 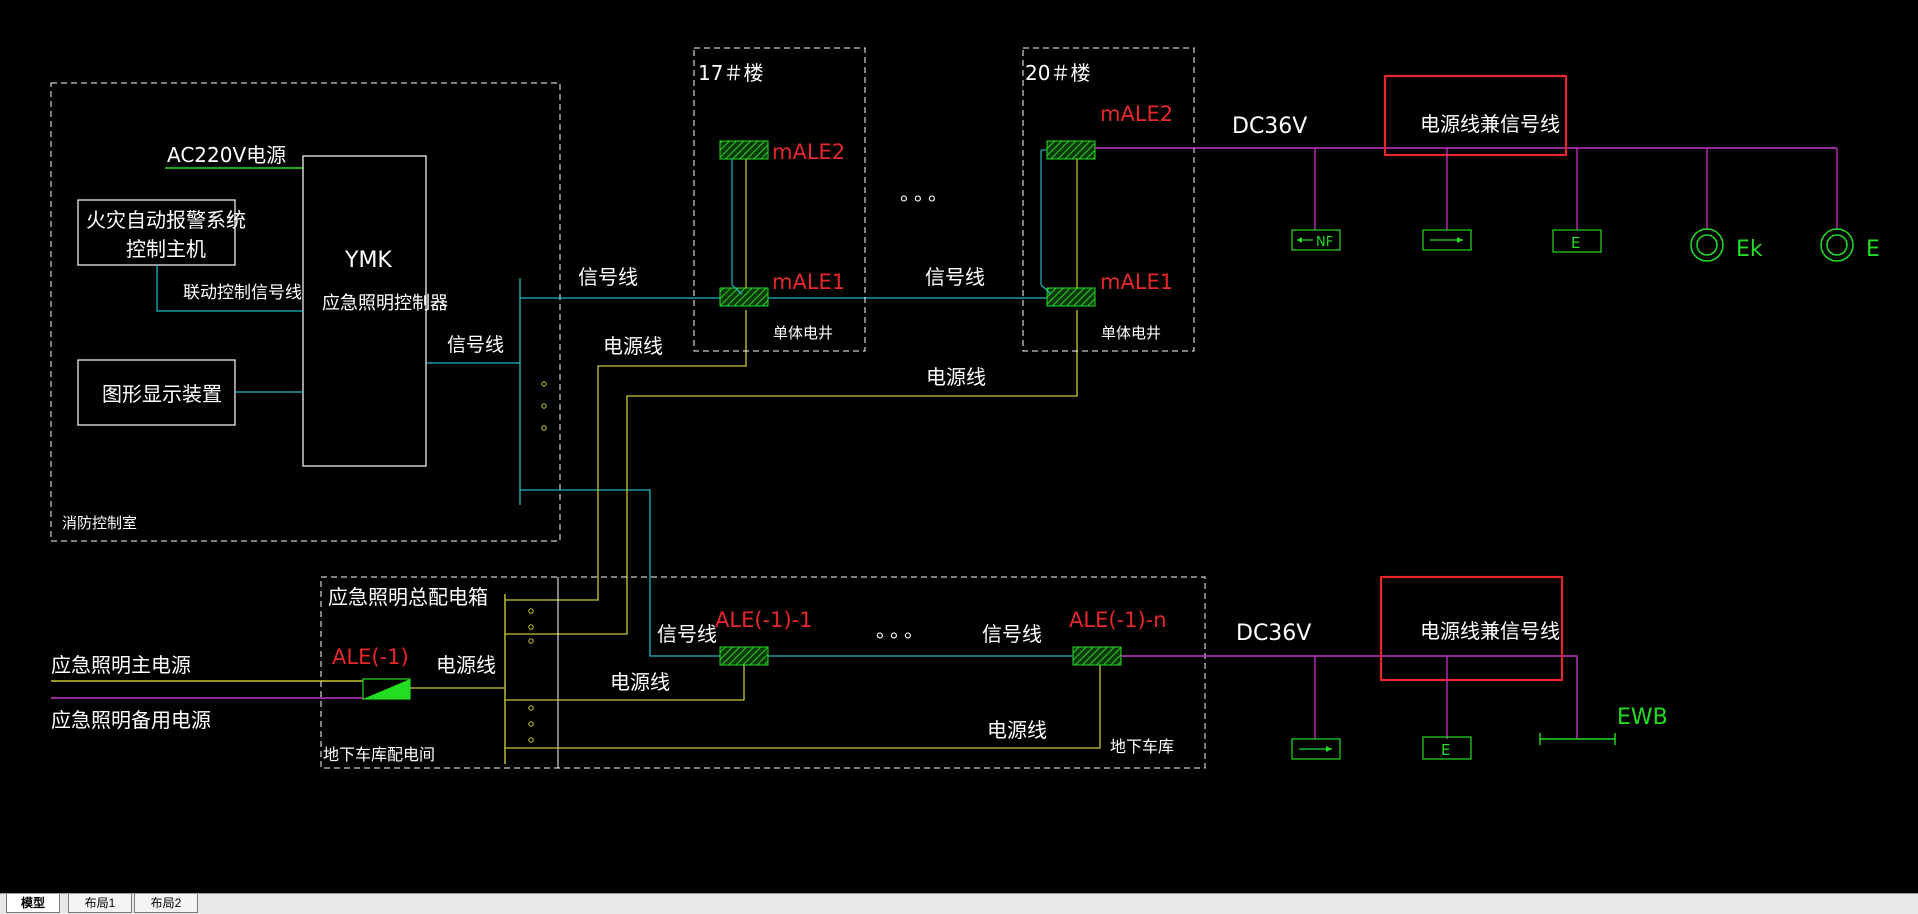 What do you see at coordinates (608, 277) in the screenshot?
I see `signal-label-a: 信号线` at bounding box center [608, 277].